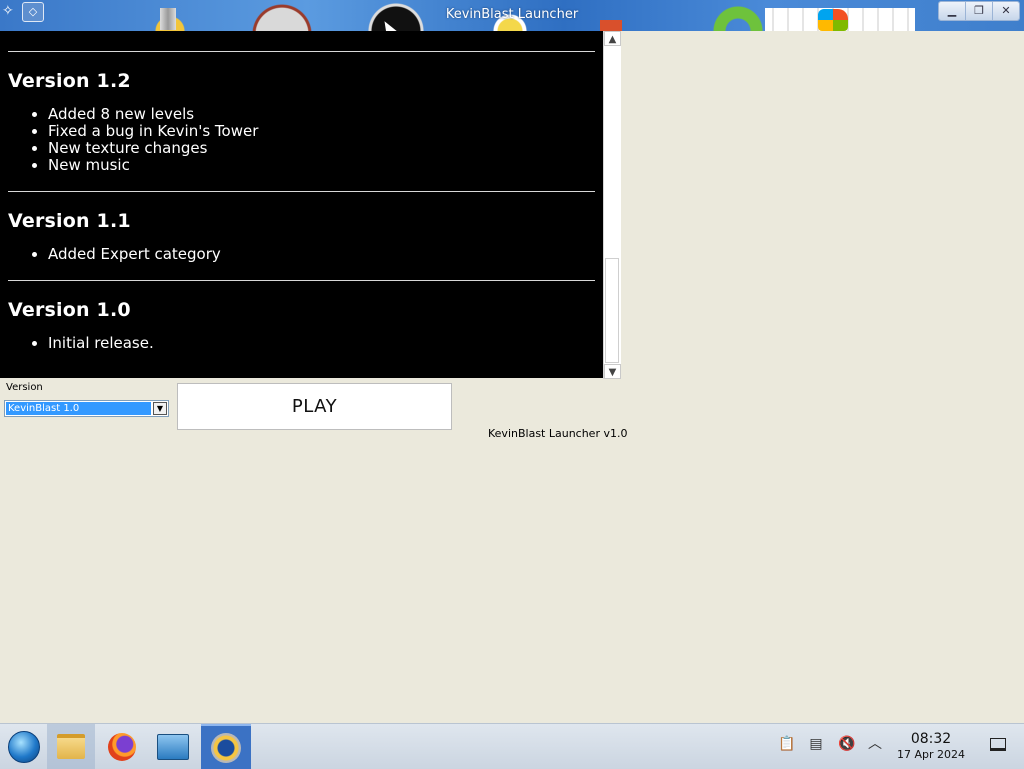  Describe the element at coordinates (612, 310) in the screenshot. I see `scroll-thumb` at that location.